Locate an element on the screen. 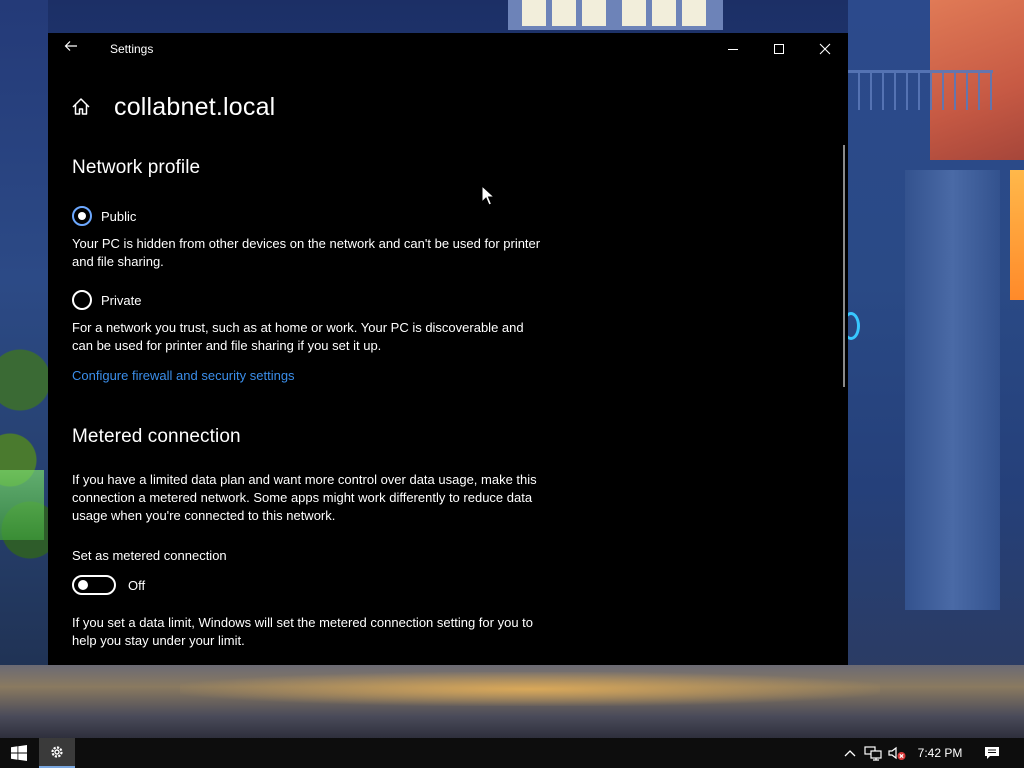  page-title: collabnet.local is located at coordinates (195, 106).